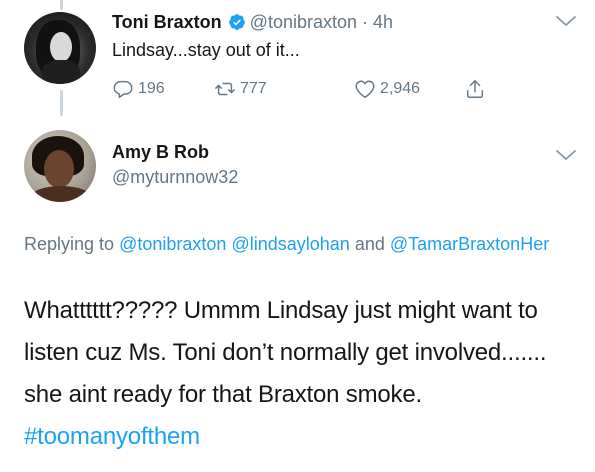 The image size is (595, 472). Describe the element at coordinates (365, 89) in the screenshot. I see `heart-icon` at that location.